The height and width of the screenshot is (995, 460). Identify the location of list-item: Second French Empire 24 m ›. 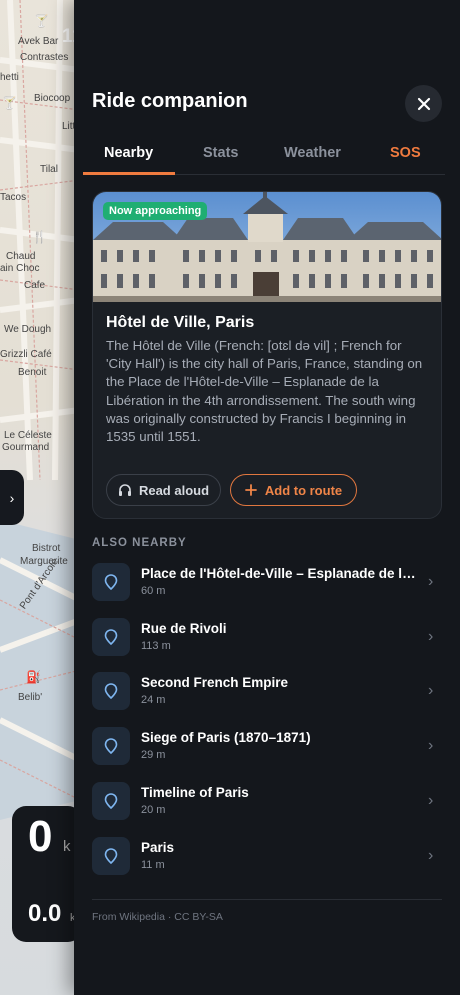
(267, 692).